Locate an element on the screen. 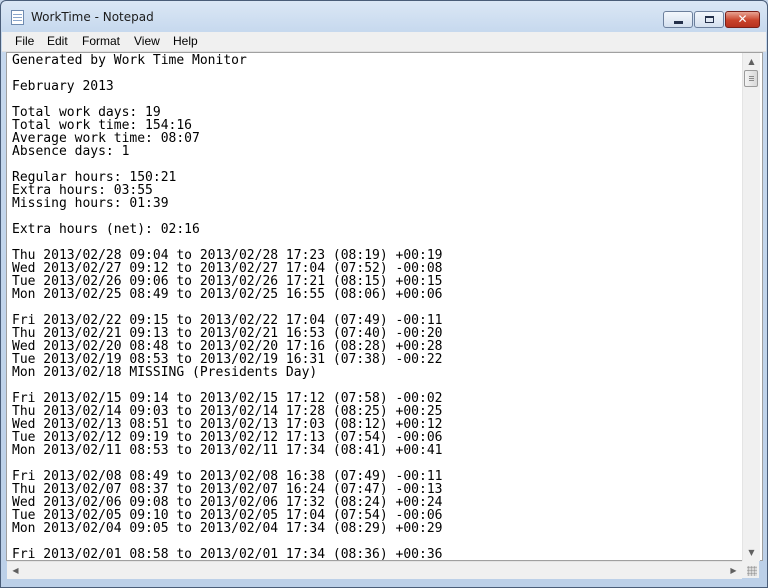 Image resolution: width=768 pixels, height=588 pixels. vertical-scroll-thumb is located at coordinates (751, 78).